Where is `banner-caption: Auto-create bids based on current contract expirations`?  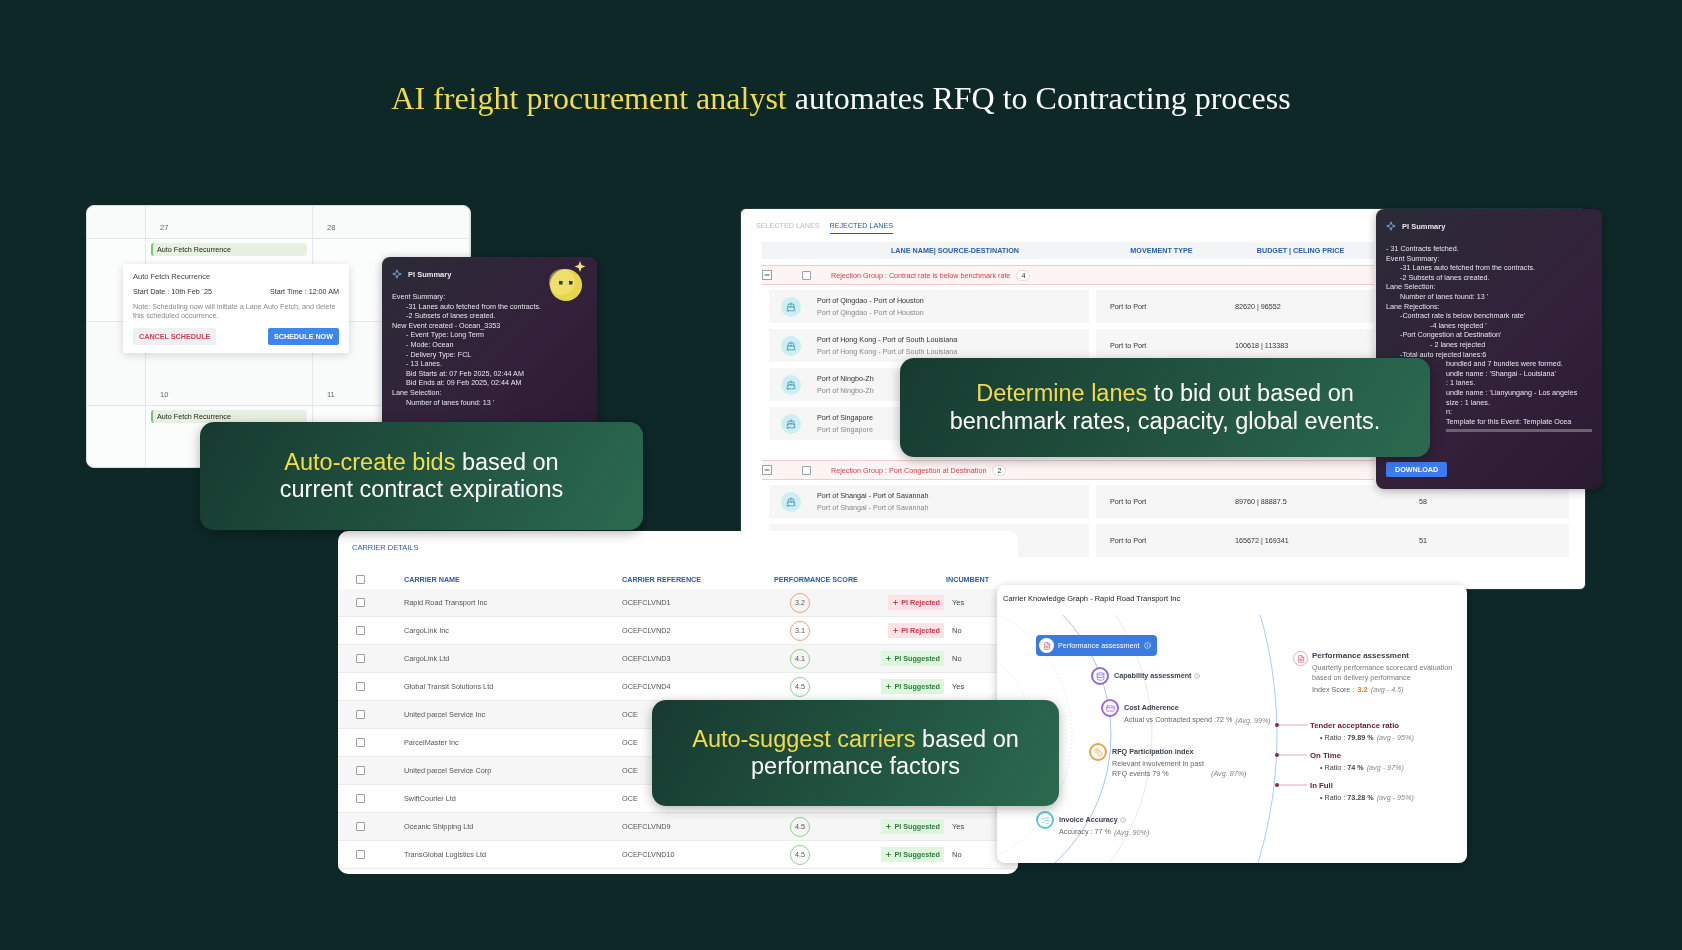 banner-caption: Auto-create bids based on current contract expirations is located at coordinates (421, 476).